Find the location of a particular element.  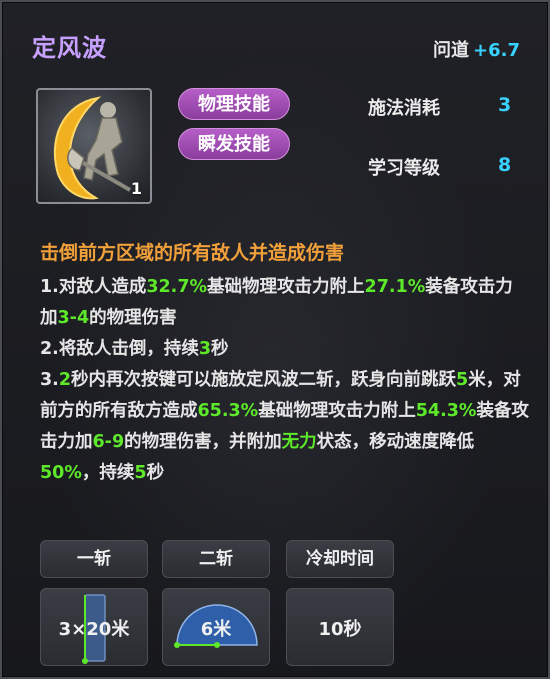

first-slash-range: 3×20米 is located at coordinates (94, 627).